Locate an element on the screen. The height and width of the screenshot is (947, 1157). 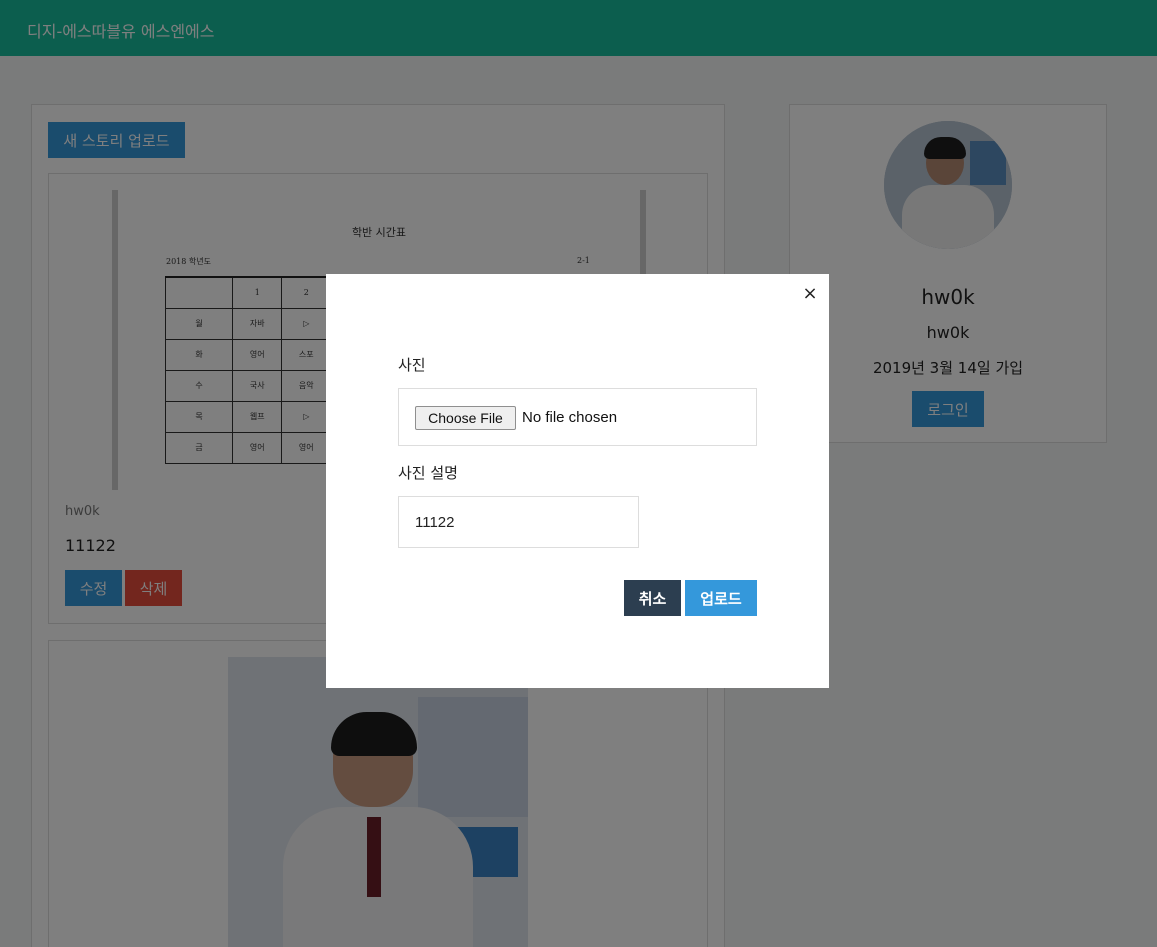
file-status: No file chosen is located at coordinates (570, 417).